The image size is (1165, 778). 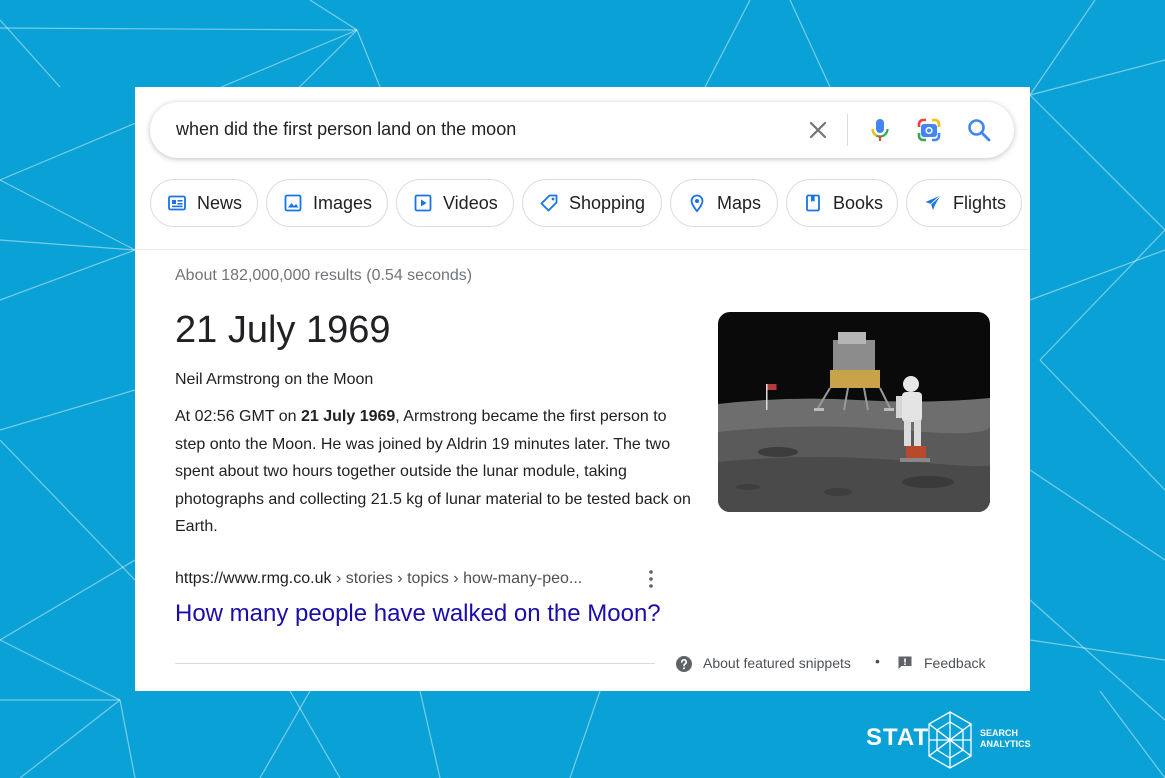 I want to click on stat-logo-word: STAT, so click(x=898, y=737).